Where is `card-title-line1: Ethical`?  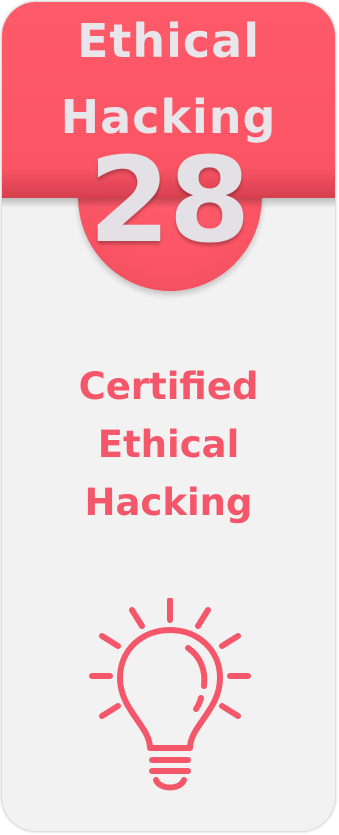
card-title-line1: Ethical is located at coordinates (168, 41).